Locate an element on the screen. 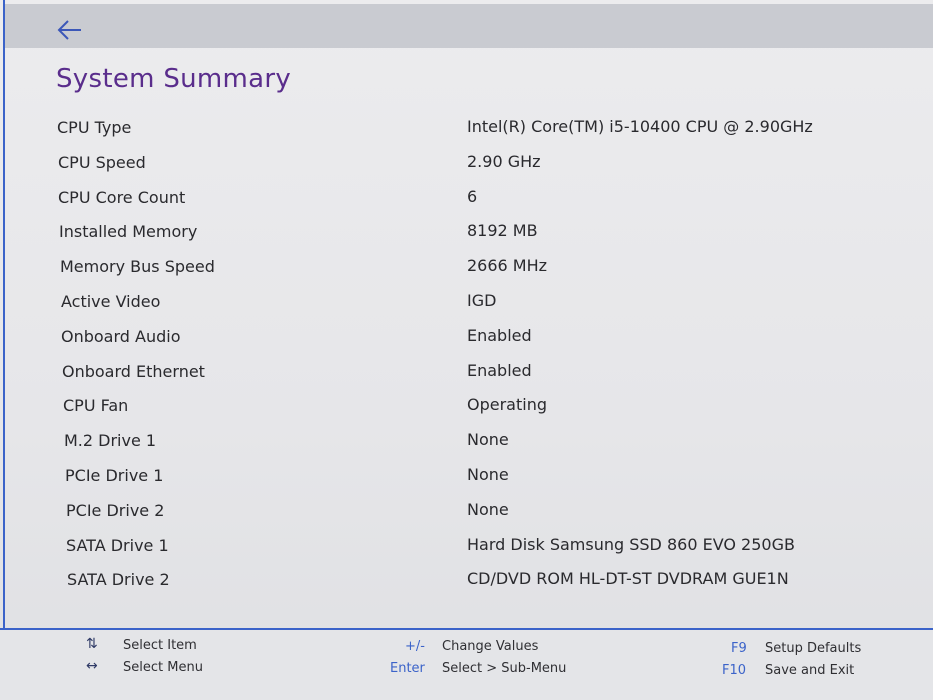 This screenshot has width=933, height=700. row-label: Memory Bus Speed is located at coordinates (137, 267).